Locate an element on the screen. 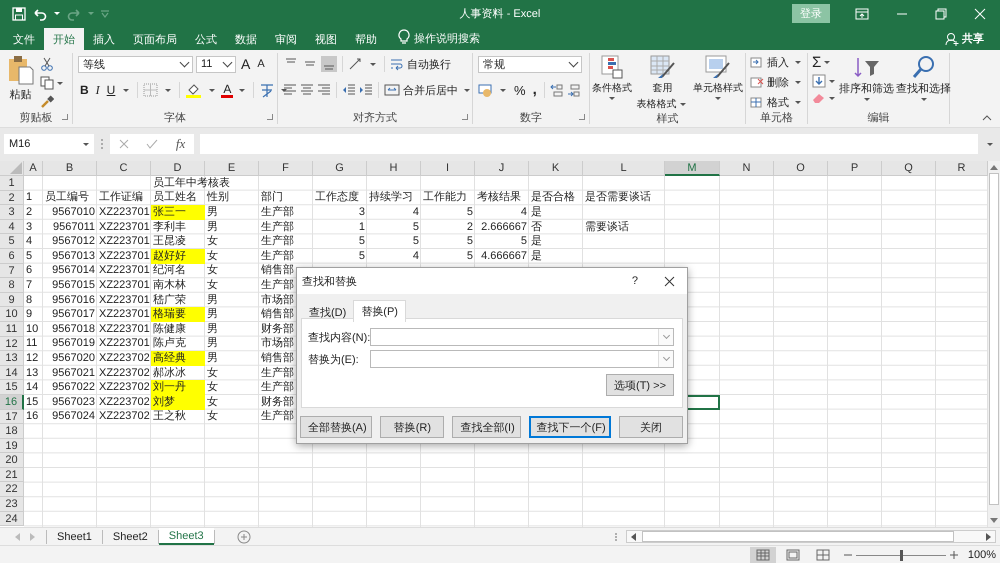 Image resolution: width=1000 pixels, height=563 pixels. ribbon-tab: 数据 is located at coordinates (246, 39).